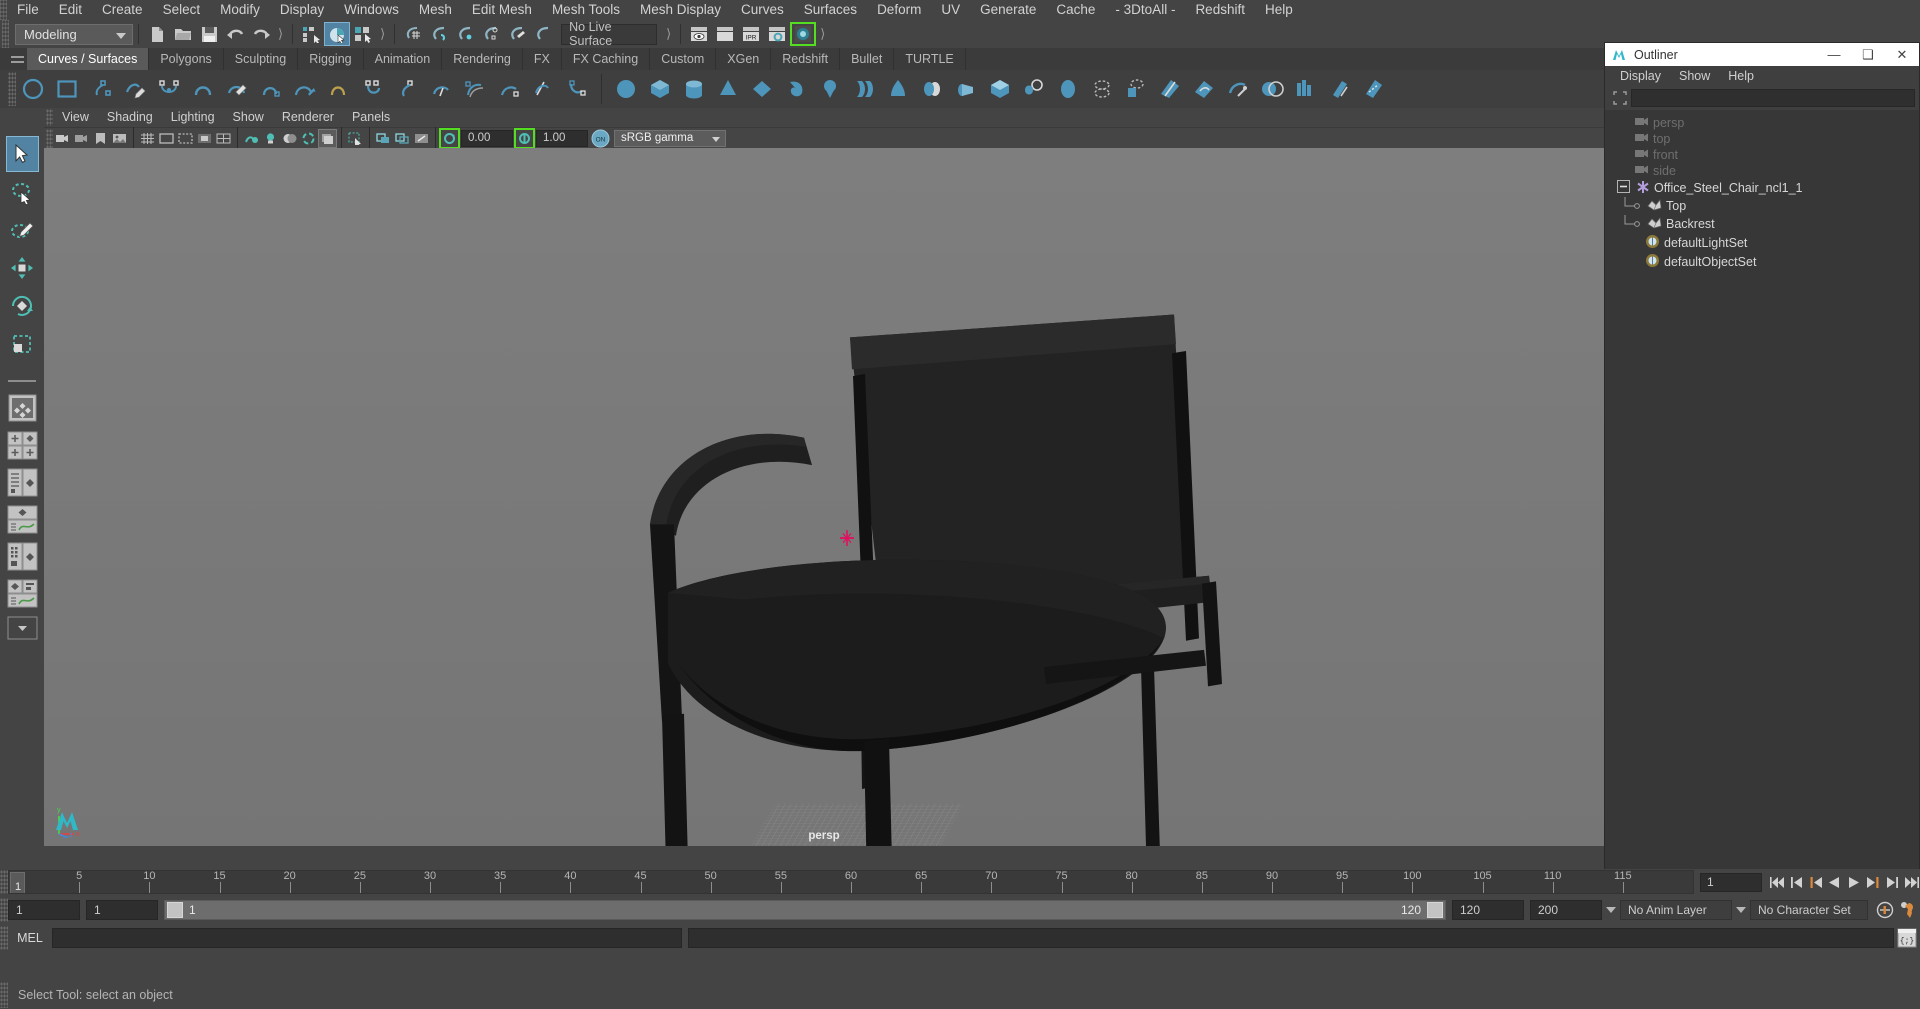  Describe the element at coordinates (465, 34) in the screenshot. I see `snap-to-point-icon` at that location.